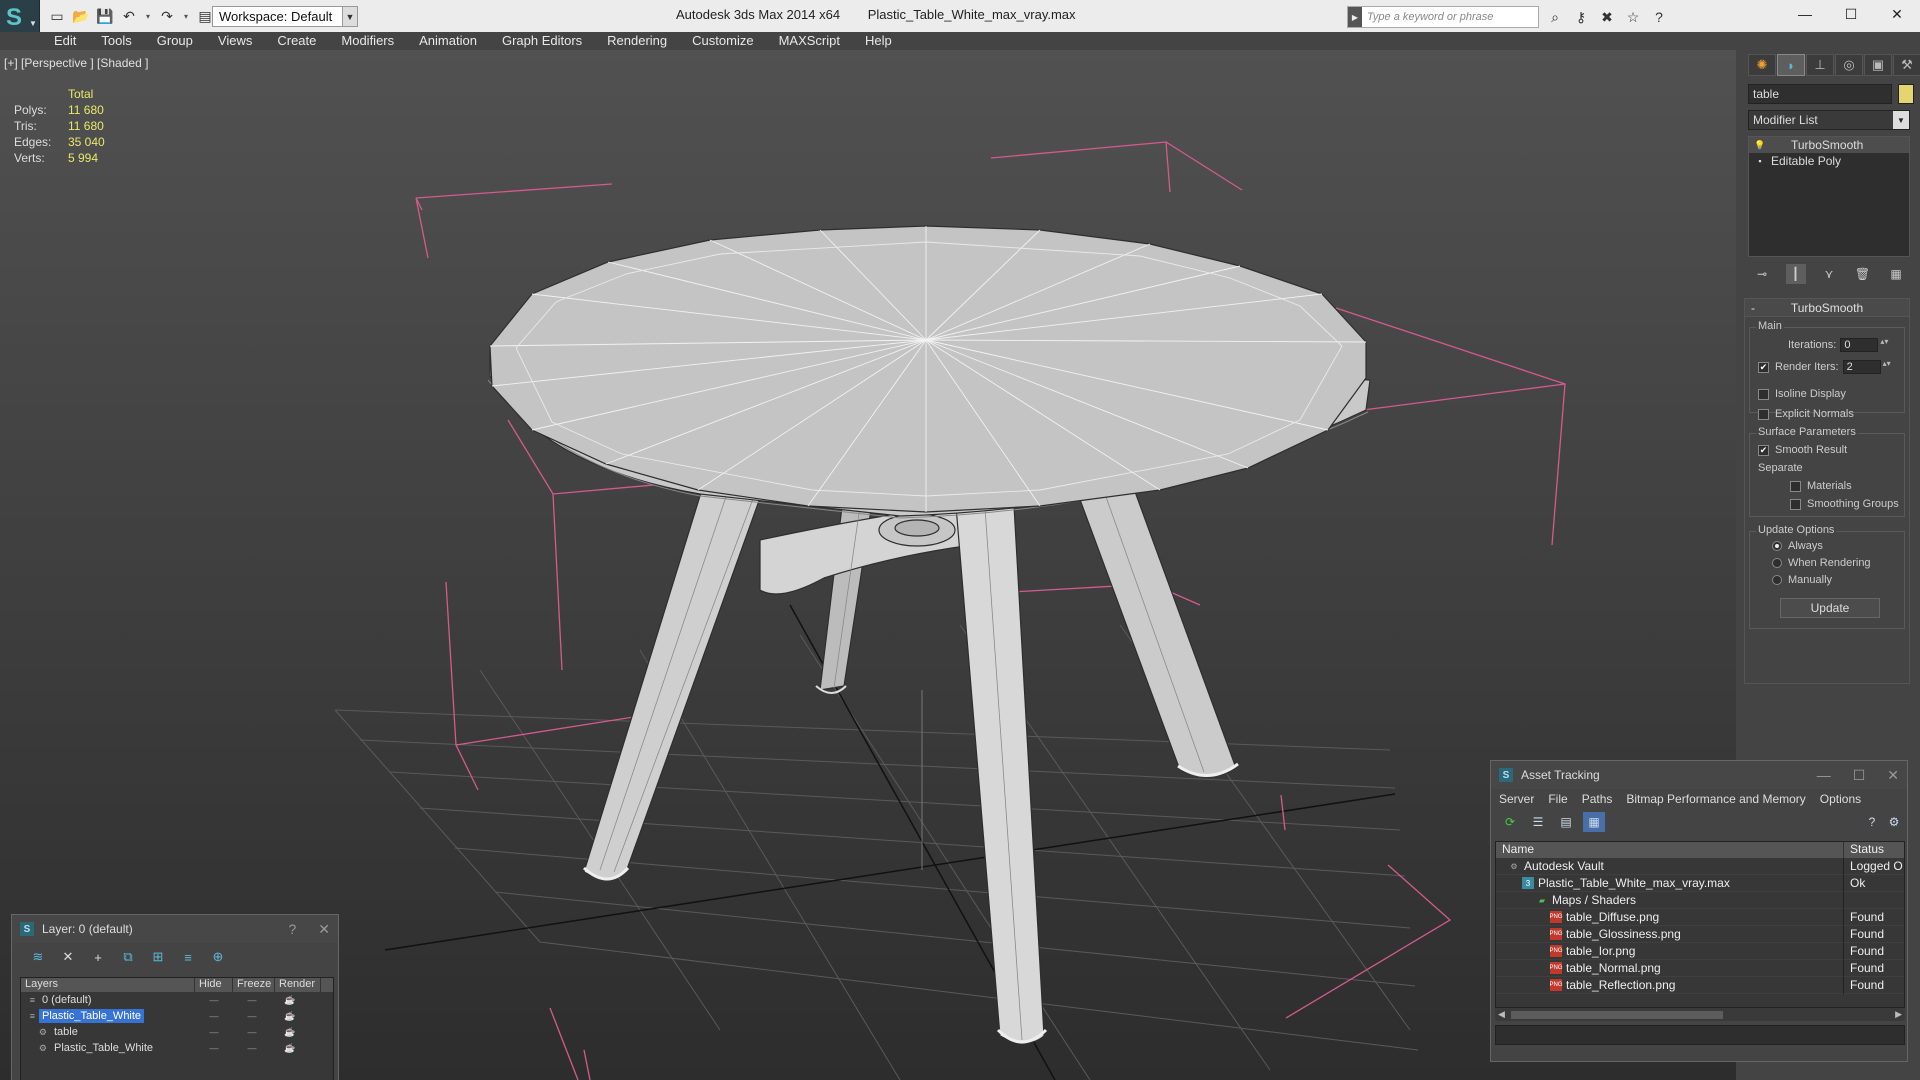 The image size is (1920, 1080). What do you see at coordinates (175, 40) in the screenshot?
I see `menu-group: Group` at bounding box center [175, 40].